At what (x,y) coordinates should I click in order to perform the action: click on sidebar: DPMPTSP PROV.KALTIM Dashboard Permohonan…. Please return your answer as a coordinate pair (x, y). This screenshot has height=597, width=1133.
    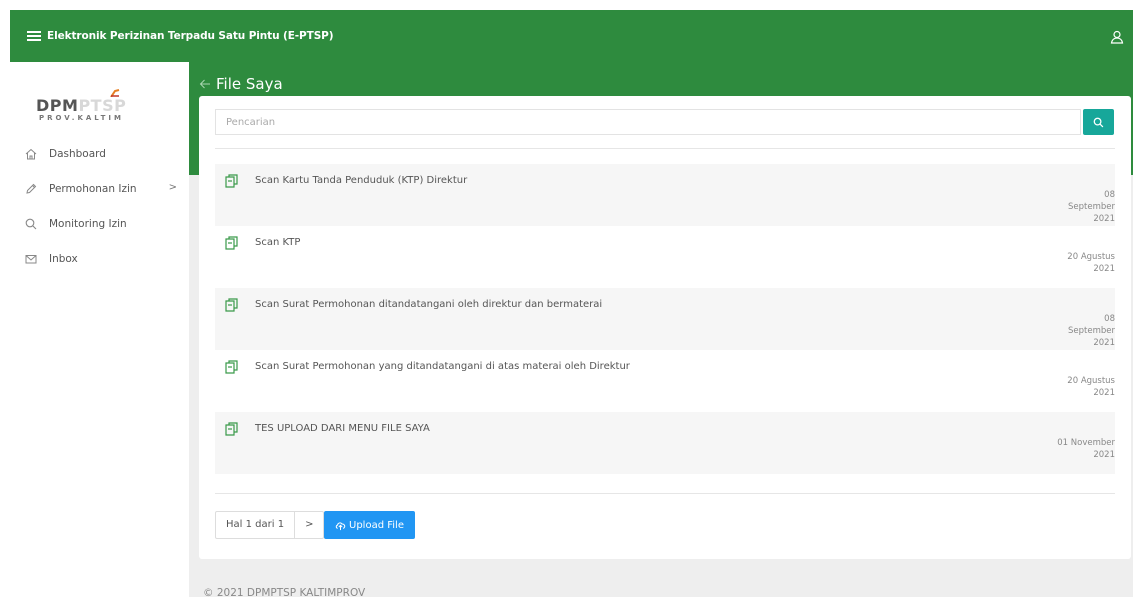
    Looking at the image, I should click on (99, 329).